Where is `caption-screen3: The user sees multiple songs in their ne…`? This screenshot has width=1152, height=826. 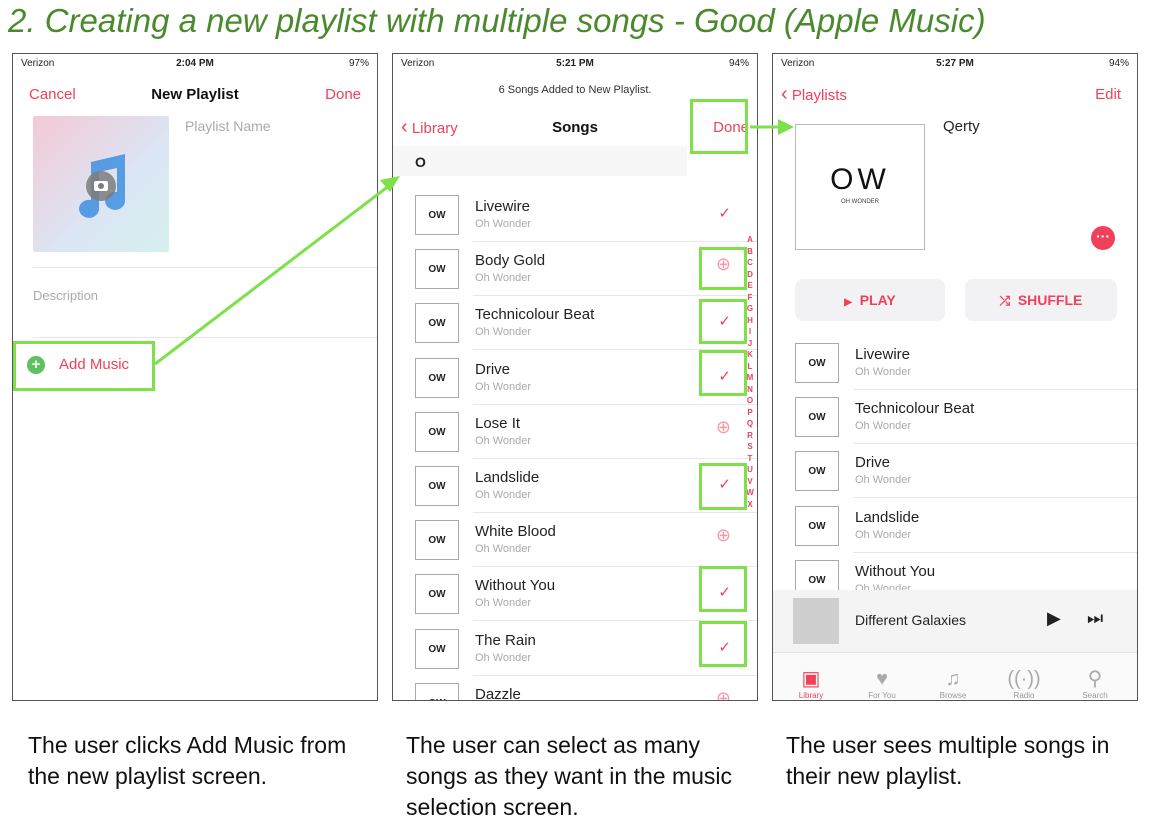 caption-screen3: The user sees multiple songs in their ne… is located at coordinates (948, 760).